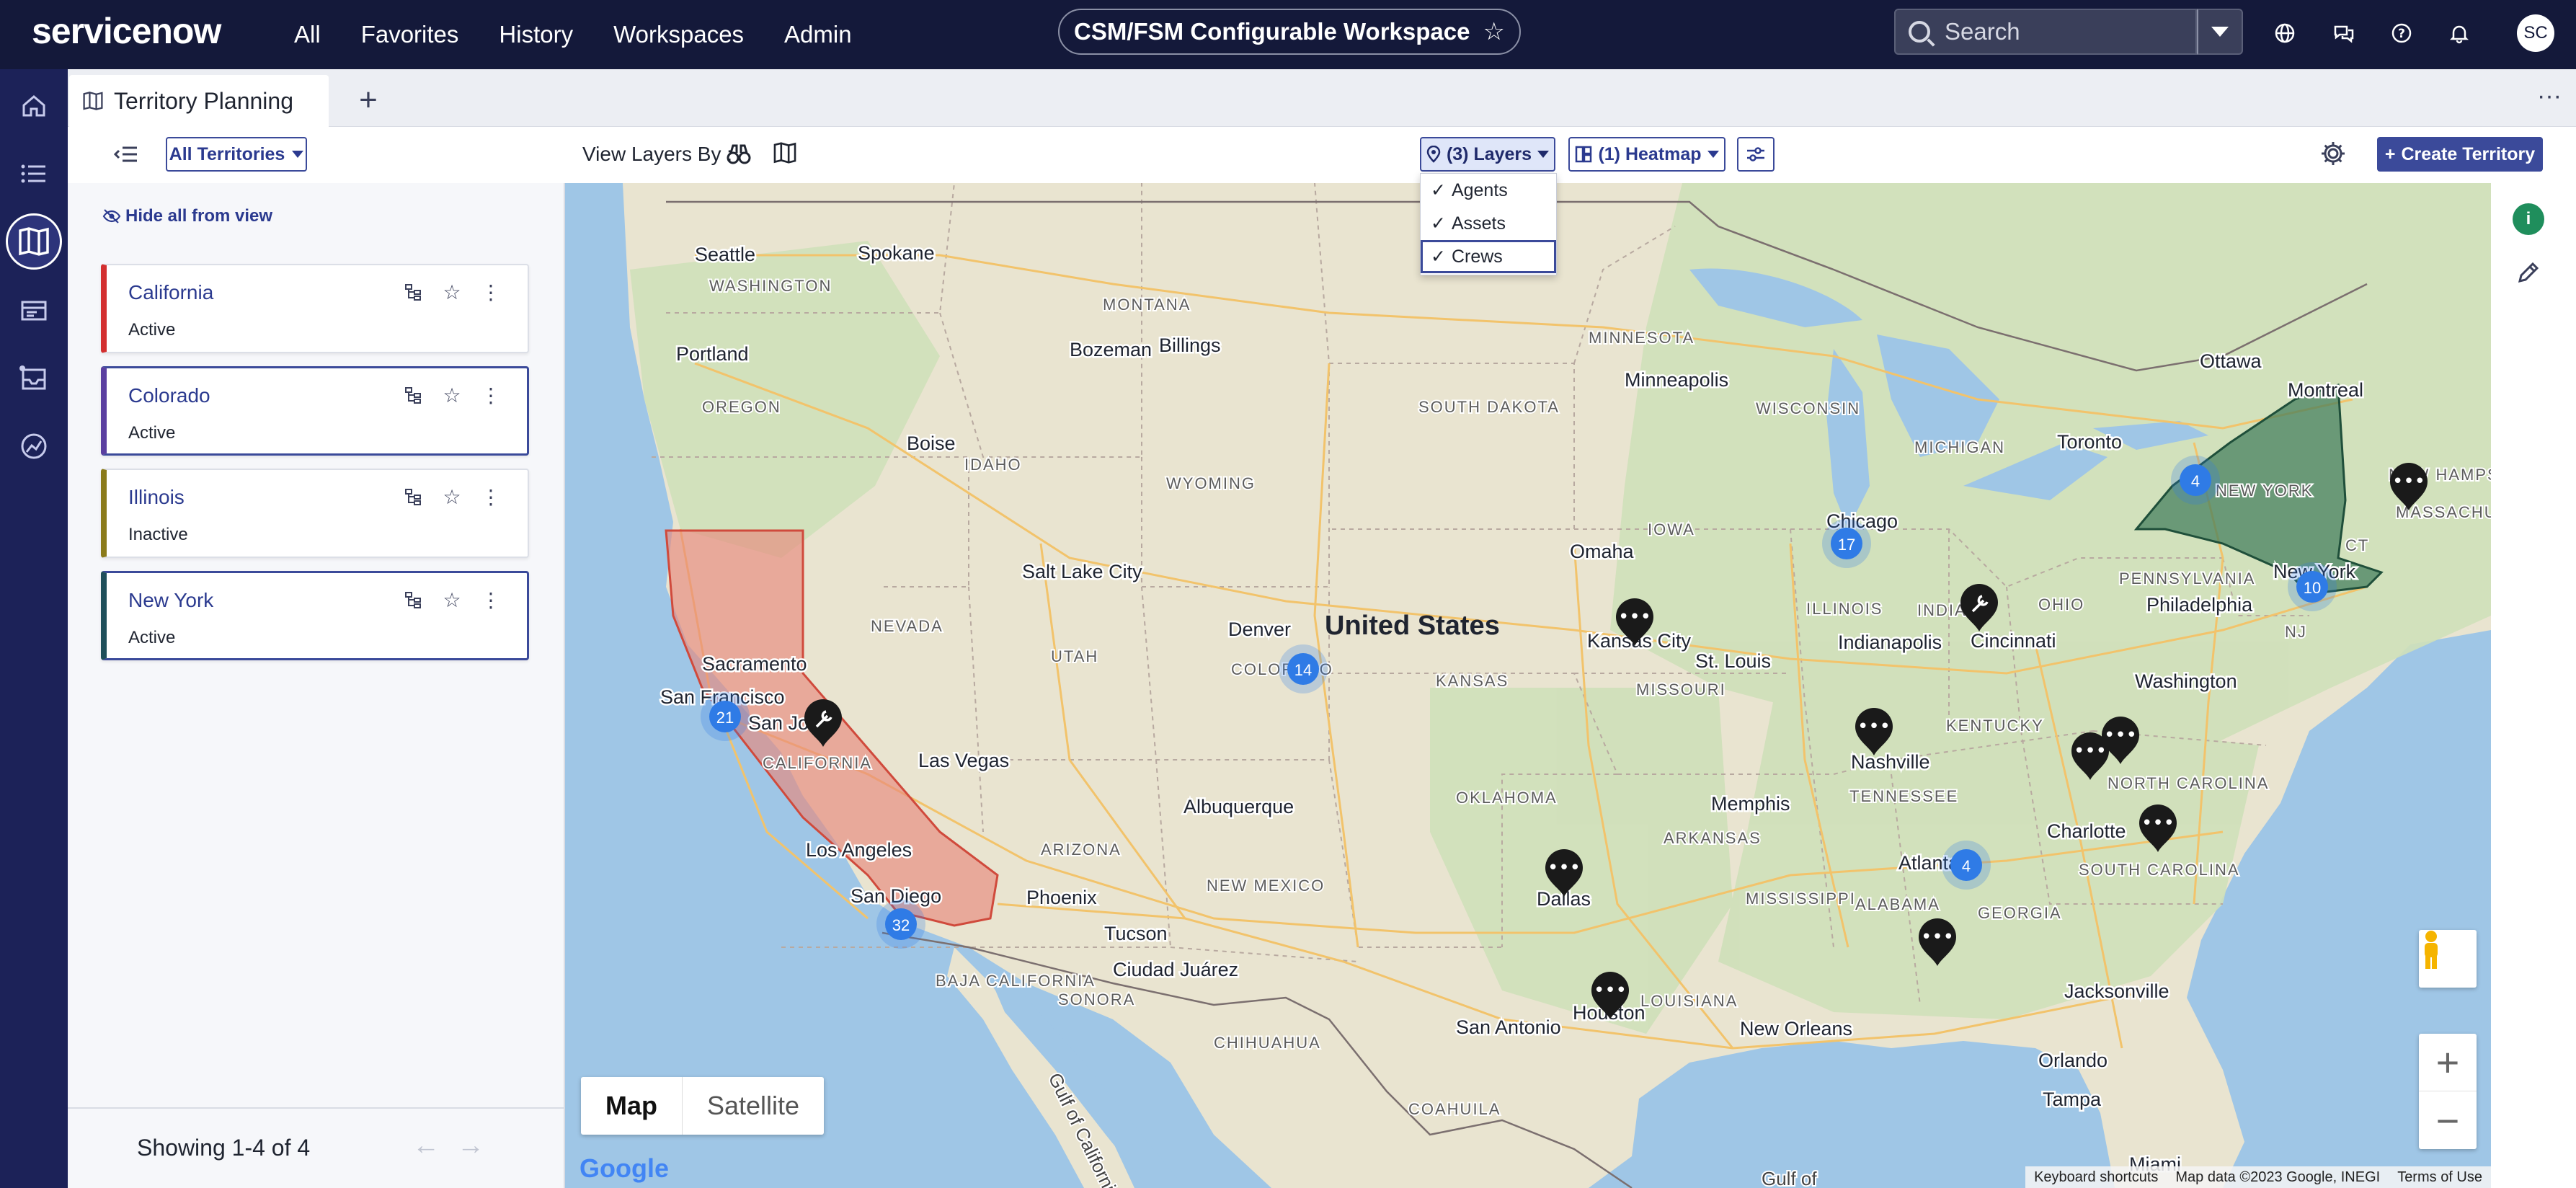 The width and height of the screenshot is (2576, 1188). I want to click on plus-icon: +, so click(2390, 153).